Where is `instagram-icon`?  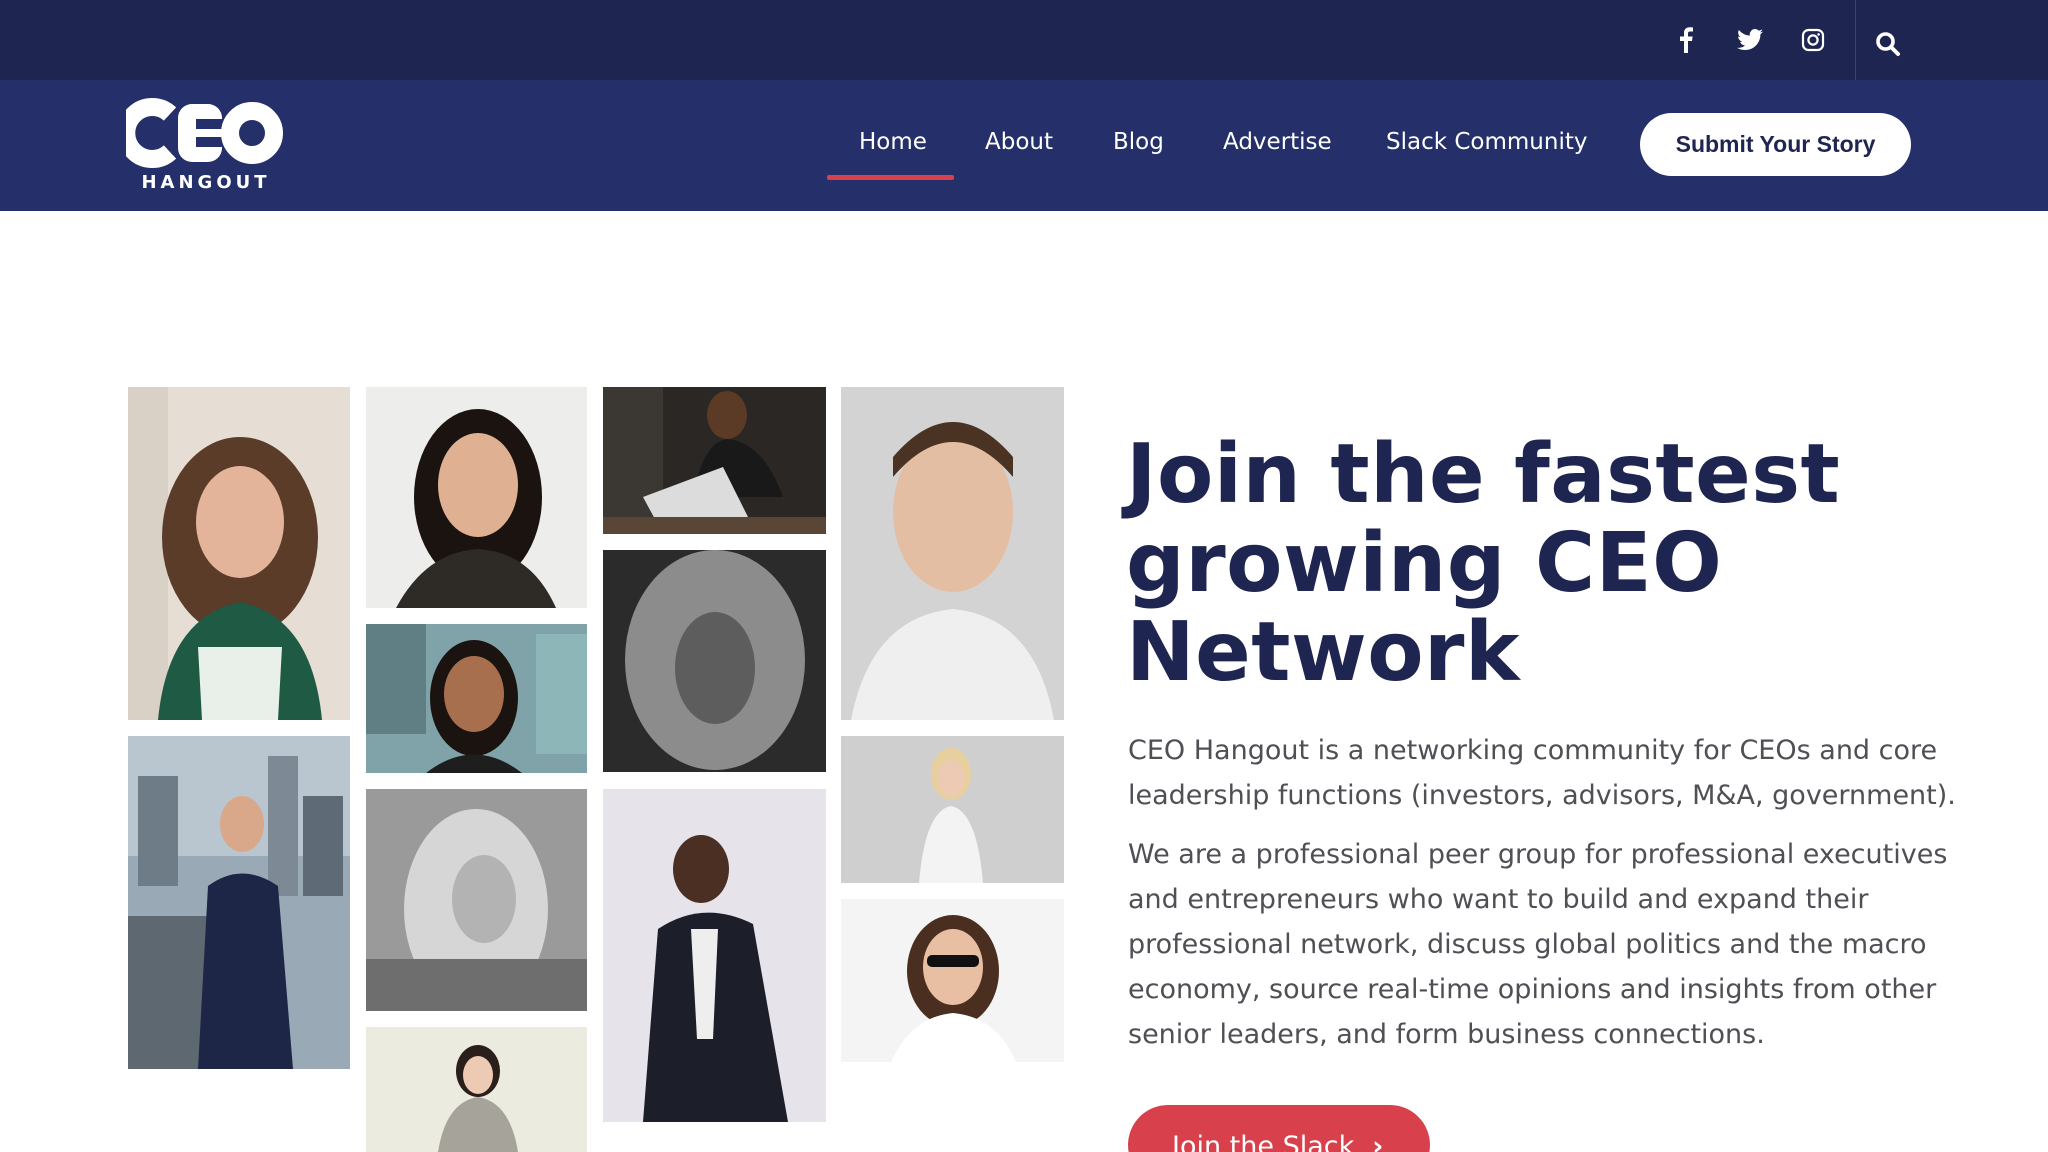 instagram-icon is located at coordinates (1813, 40).